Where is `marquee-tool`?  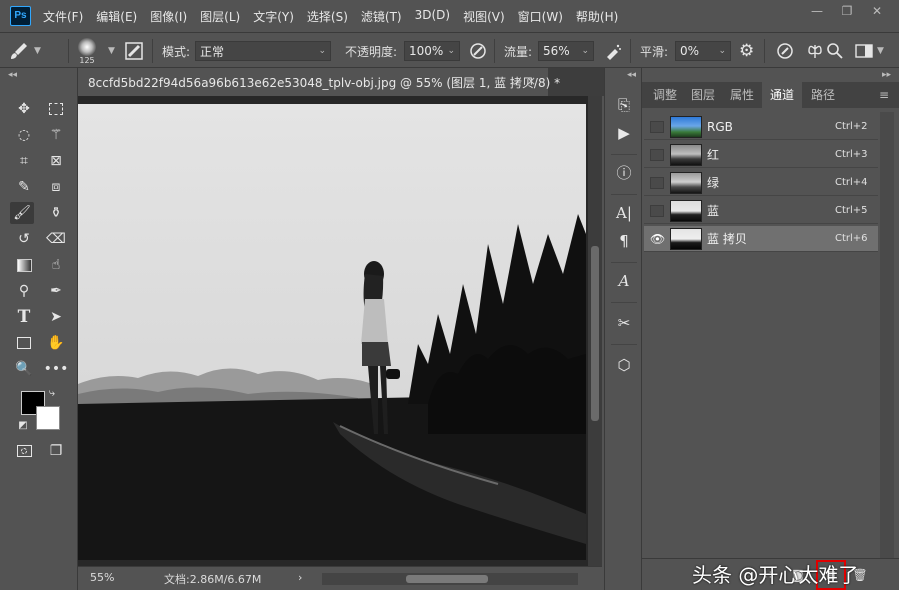
marquee-tool is located at coordinates (56, 109).